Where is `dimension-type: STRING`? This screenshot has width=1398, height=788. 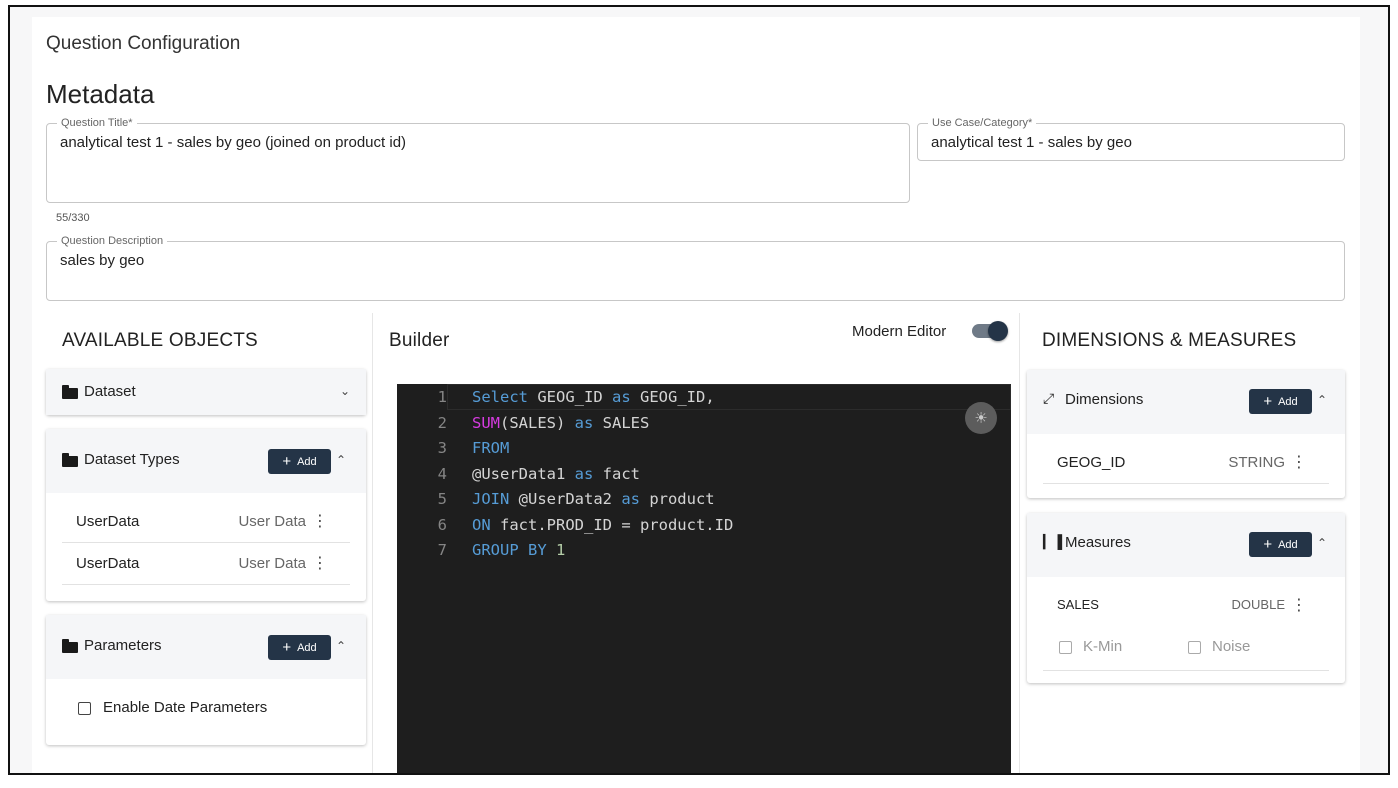 dimension-type: STRING is located at coordinates (1256, 462).